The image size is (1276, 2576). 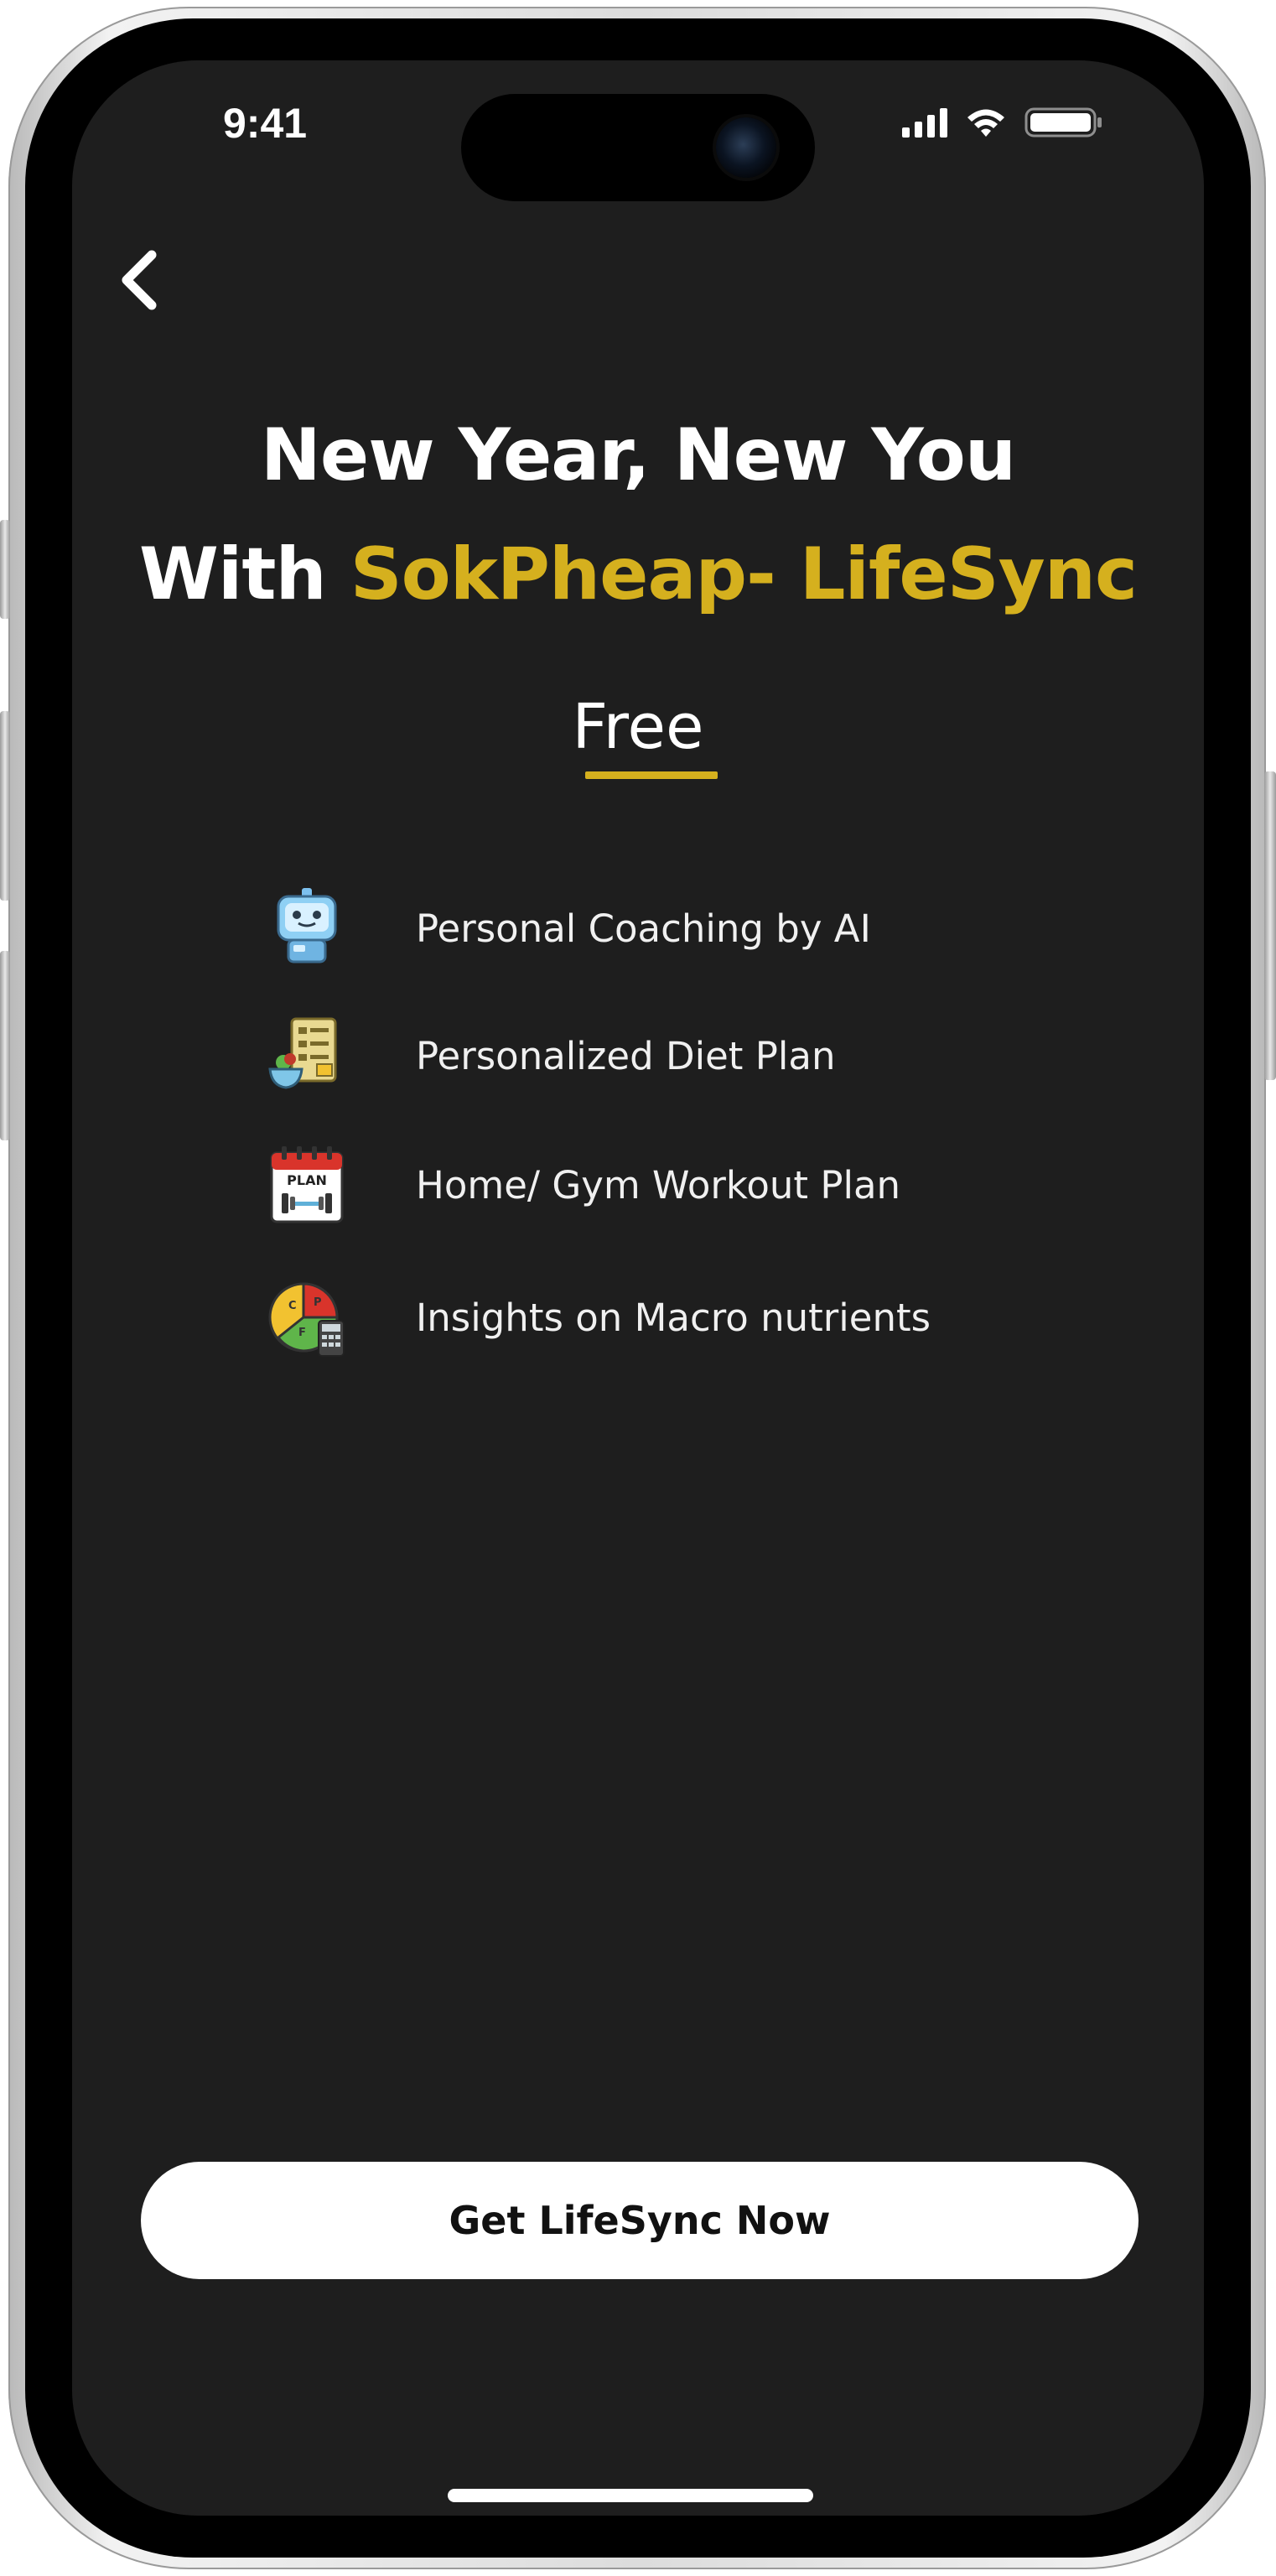 I want to click on volume-down-button, so click(x=5, y=1045).